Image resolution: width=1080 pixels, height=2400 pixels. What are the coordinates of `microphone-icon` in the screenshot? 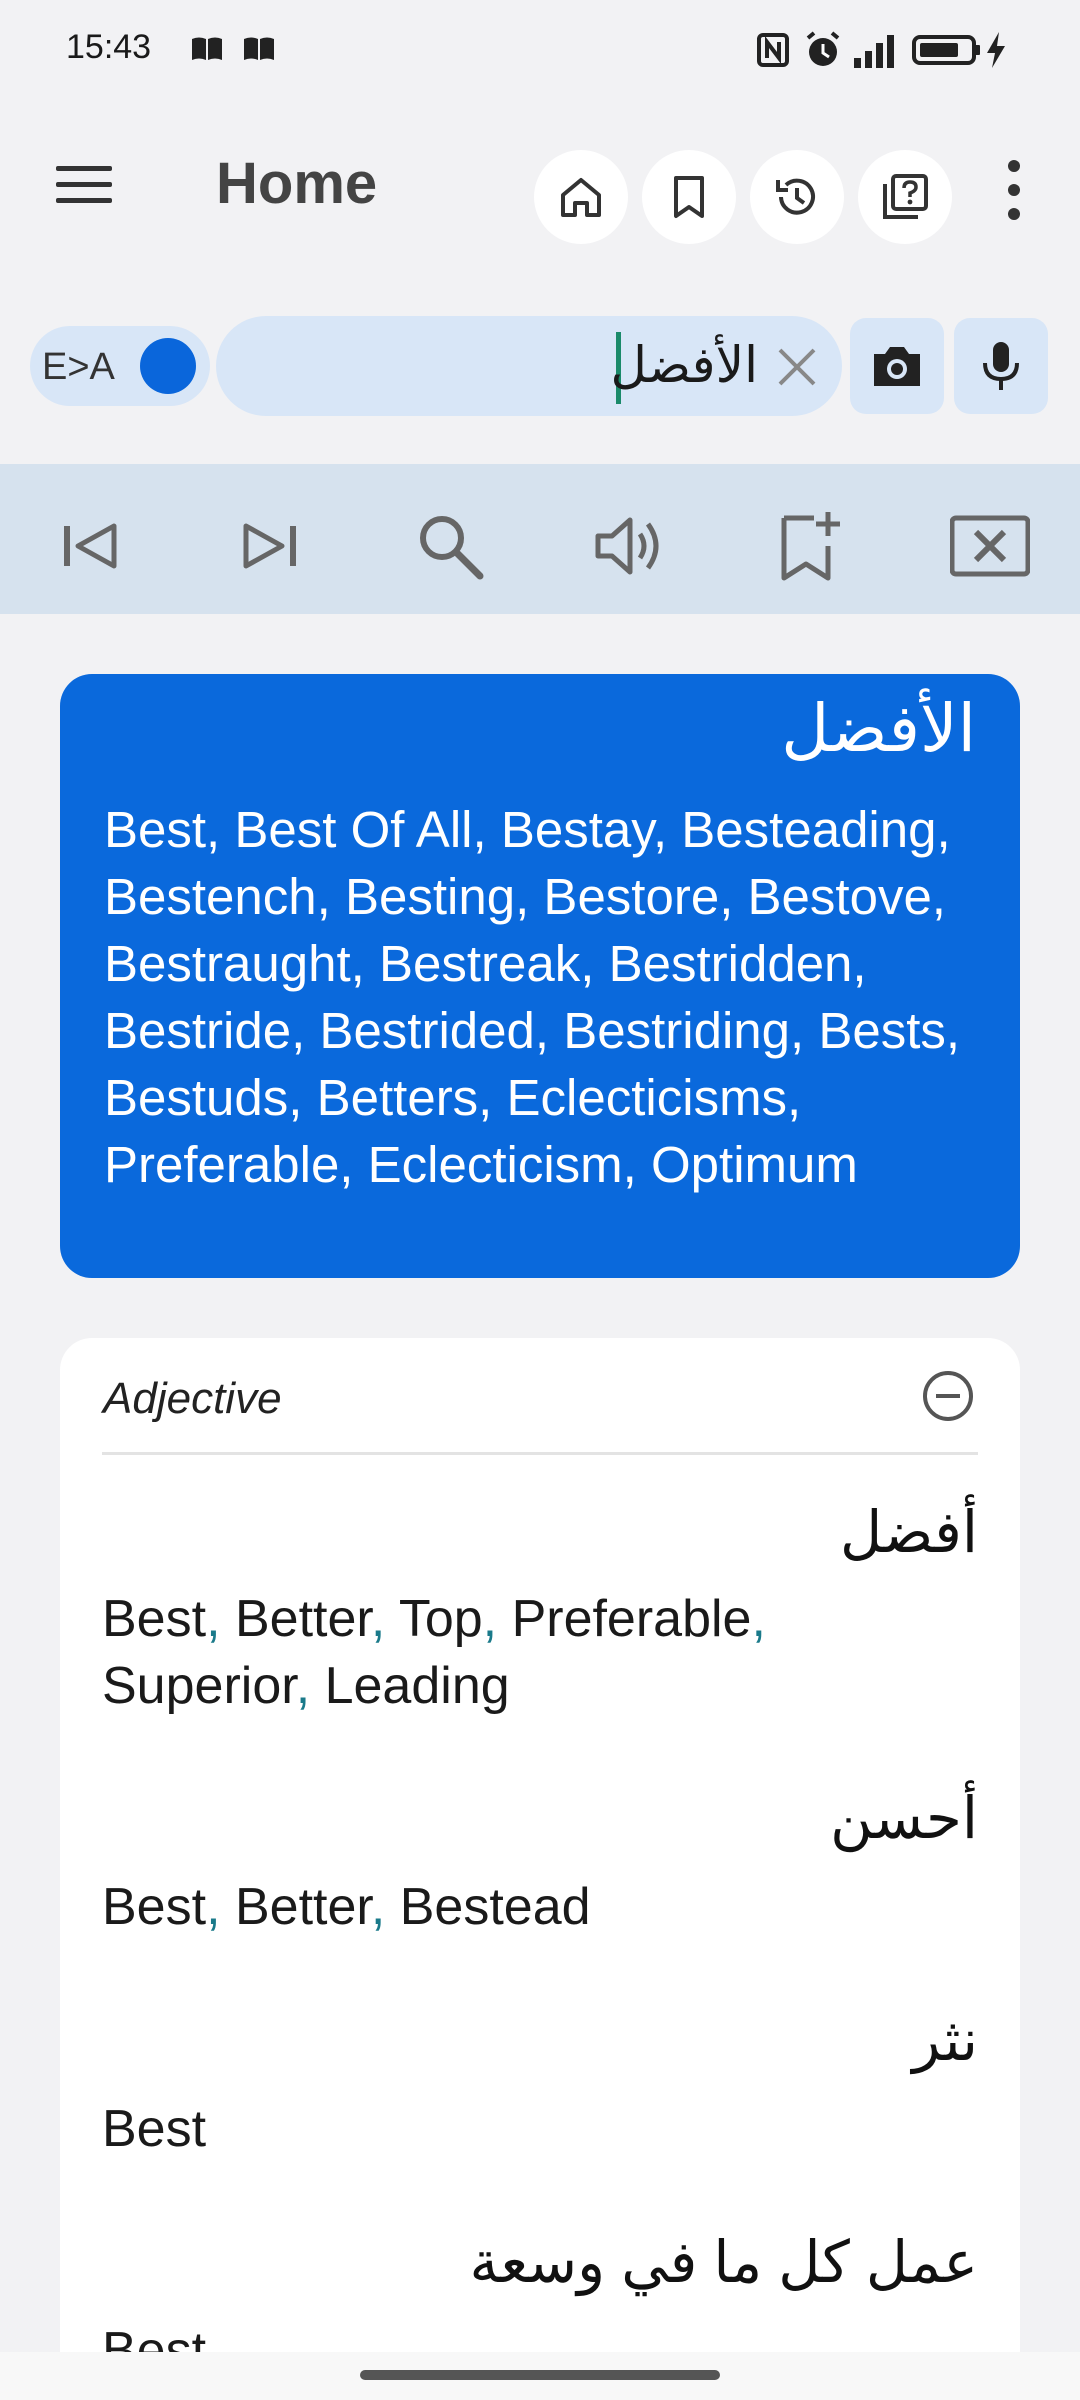 It's located at (1001, 366).